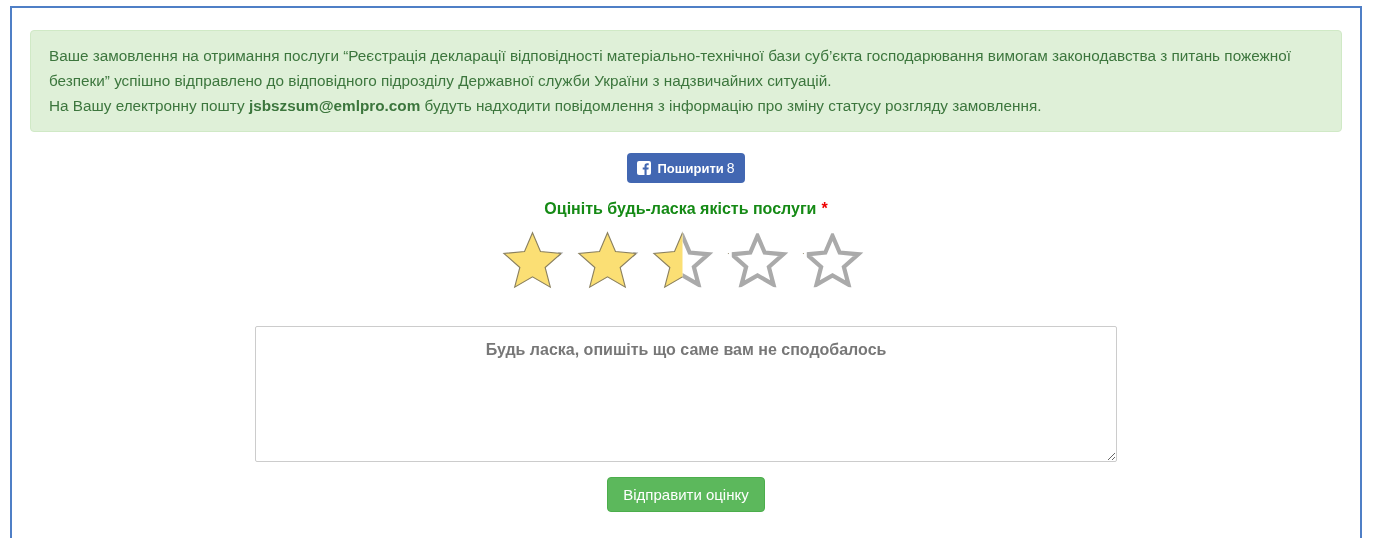 This screenshot has height=538, width=1373. What do you see at coordinates (686, 168) in the screenshot?
I see `share-button: Поширити 8` at bounding box center [686, 168].